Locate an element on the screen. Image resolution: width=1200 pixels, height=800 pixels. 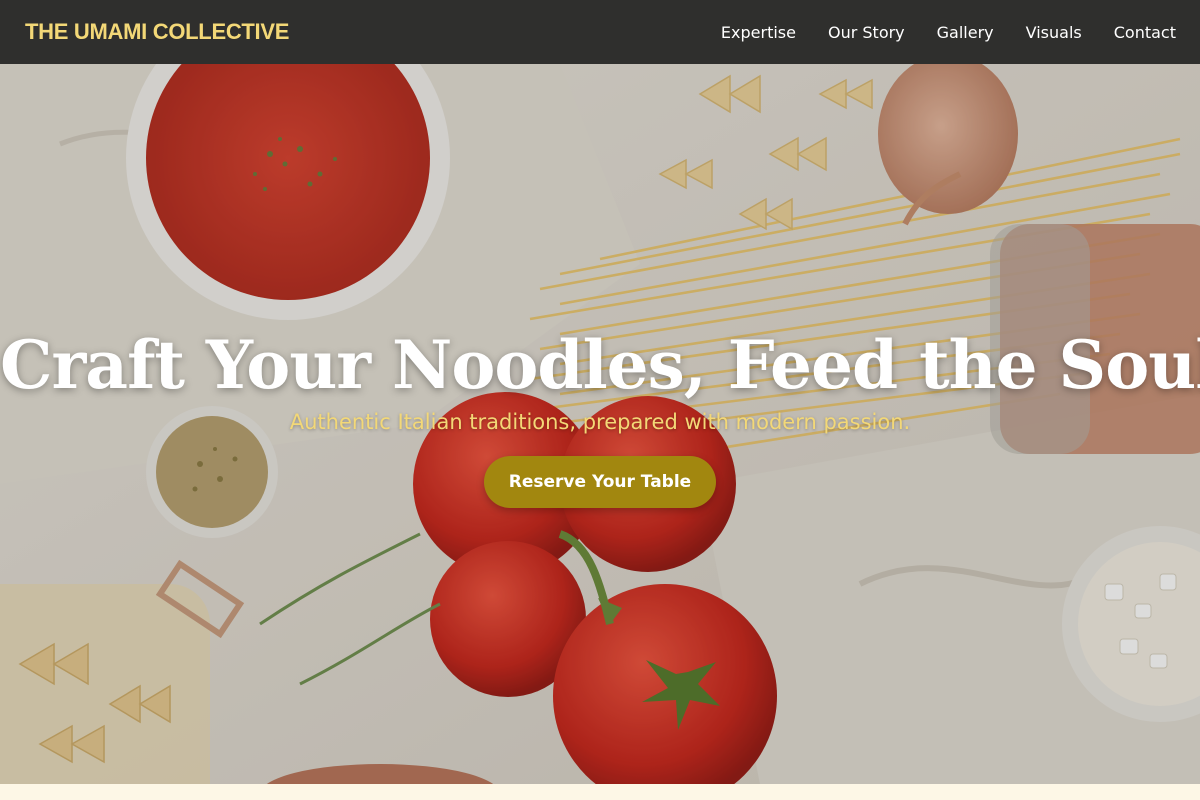
nav-link-expertise: Expertise is located at coordinates (758, 32).